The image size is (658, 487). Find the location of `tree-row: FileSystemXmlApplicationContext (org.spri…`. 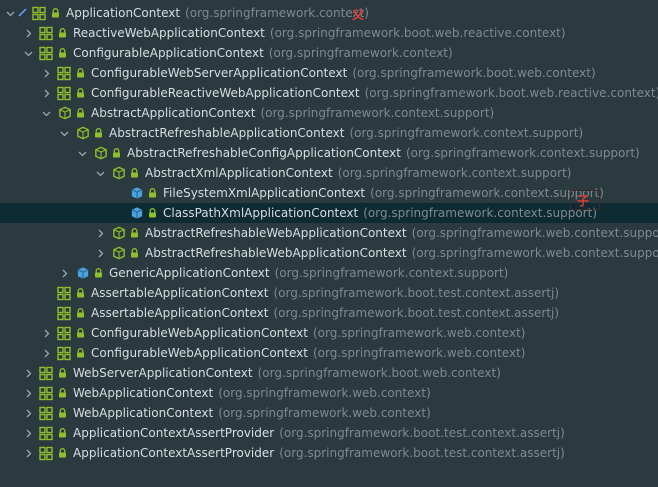

tree-row: FileSystemXmlApplicationContext (org.spri… is located at coordinates (329, 193).